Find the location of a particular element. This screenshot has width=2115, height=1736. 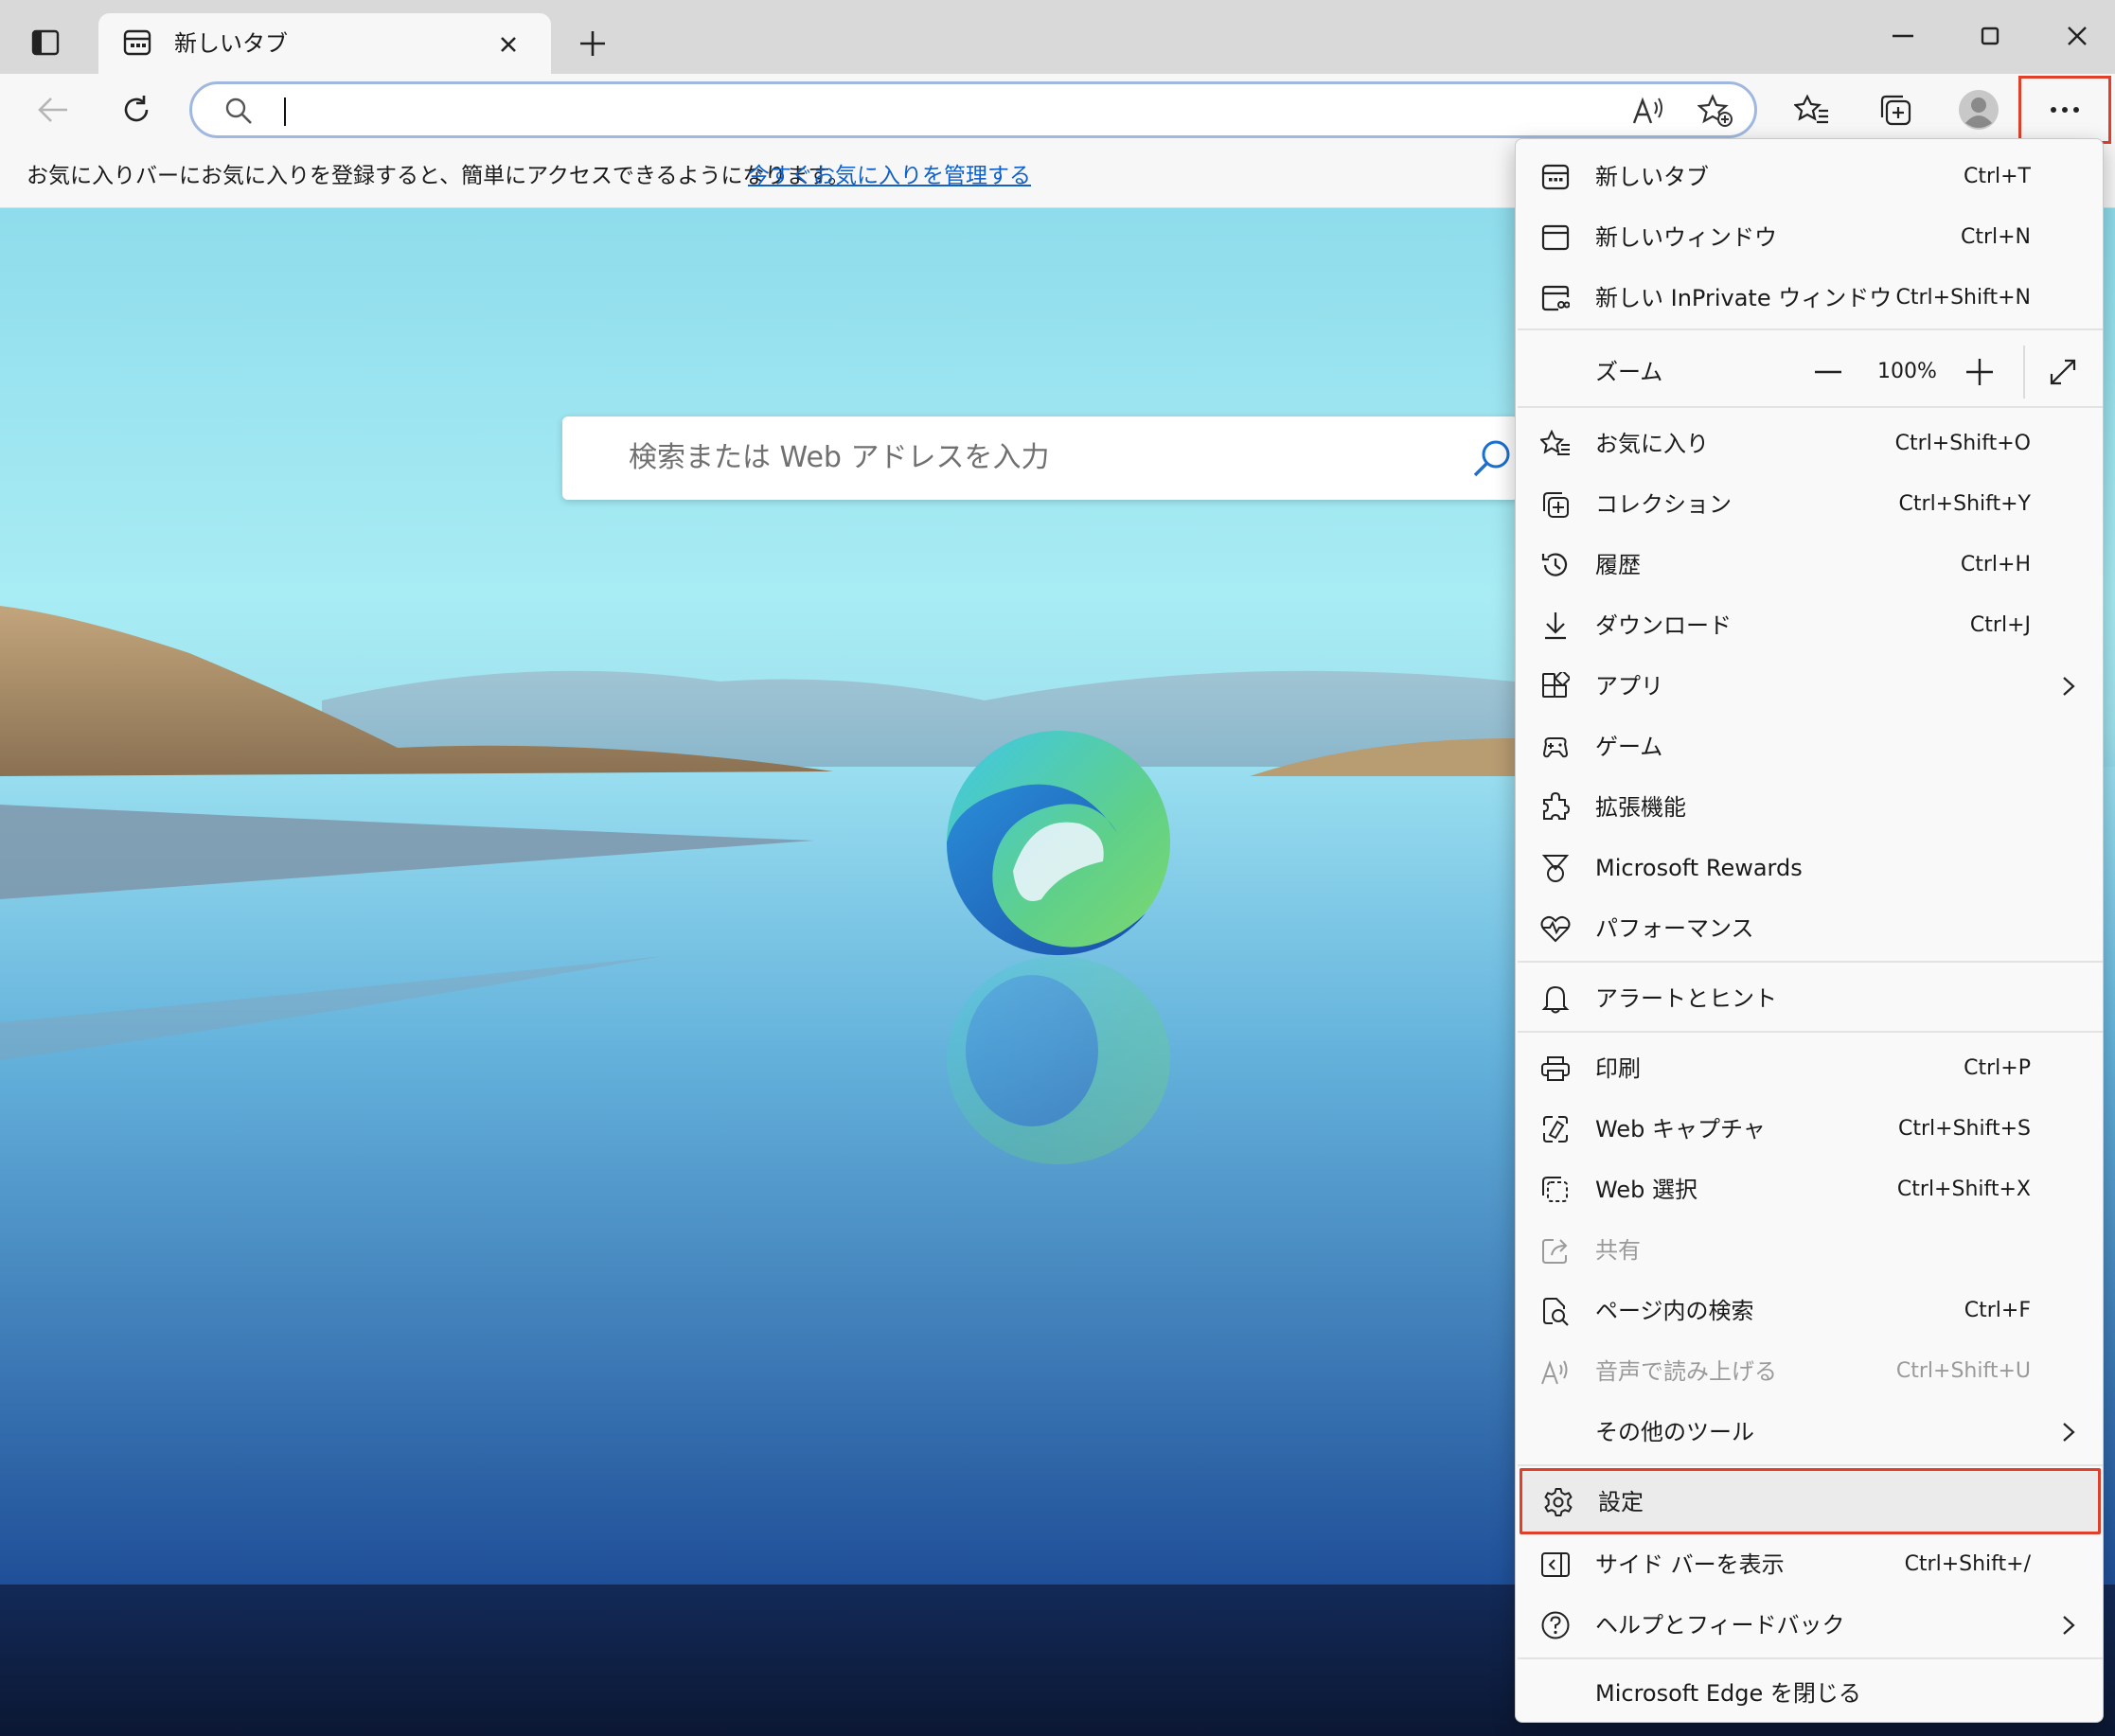

menu-item-print: 印刷 Ctrl+P is located at coordinates (1810, 1068).